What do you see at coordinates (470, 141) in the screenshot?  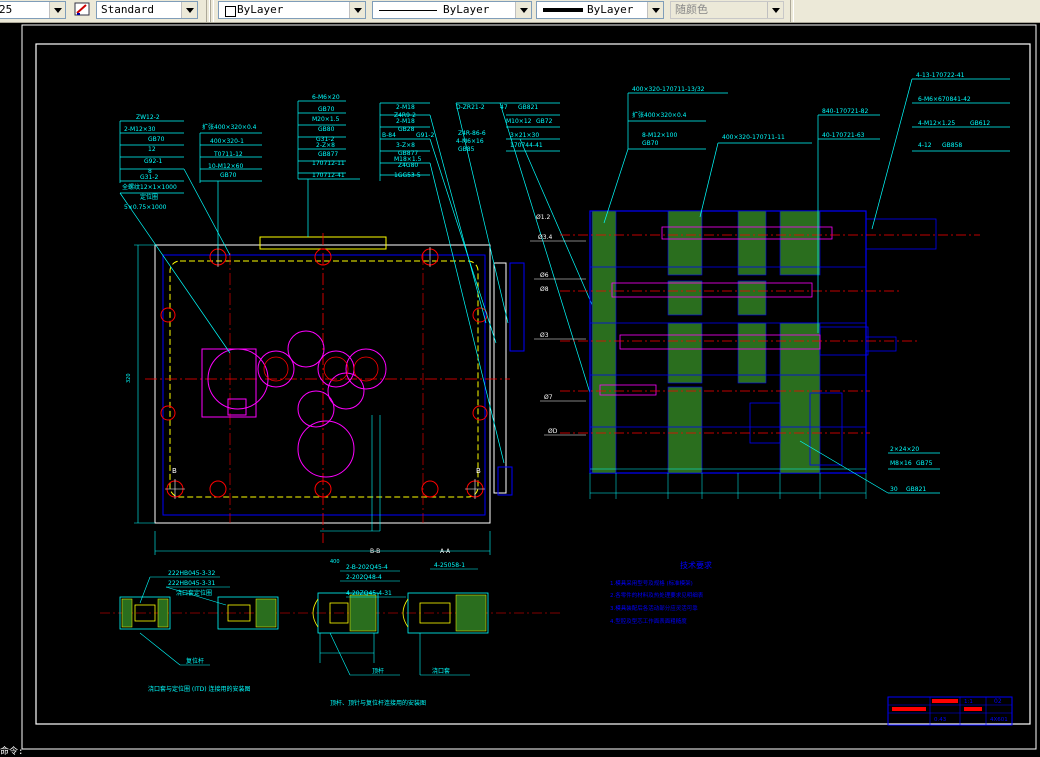 I see `svg-text: 4-M6×16` at bounding box center [470, 141].